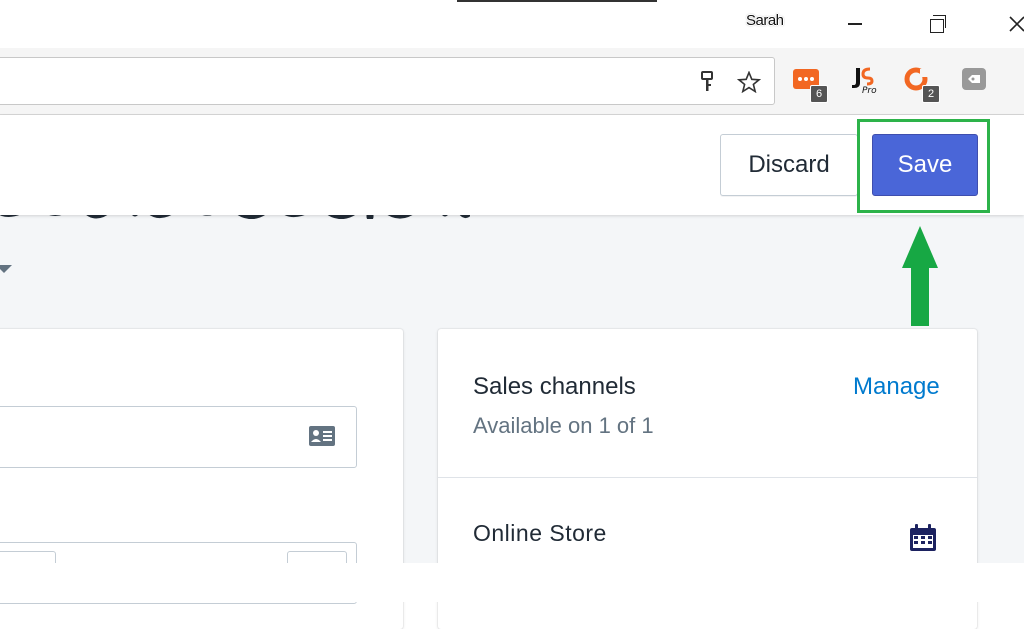 Image resolution: width=1024 pixels, height=629 pixels. What do you see at coordinates (557, 1) in the screenshot?
I see `tab-indicator` at bounding box center [557, 1].